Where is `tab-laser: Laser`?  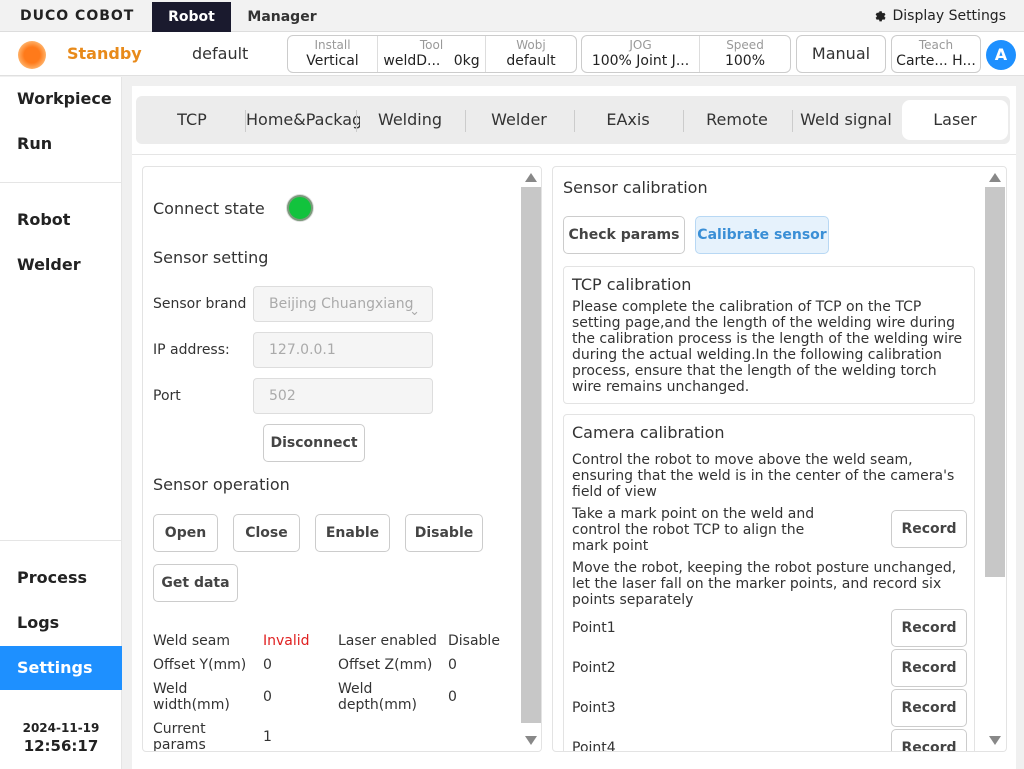 tab-laser: Laser is located at coordinates (955, 120).